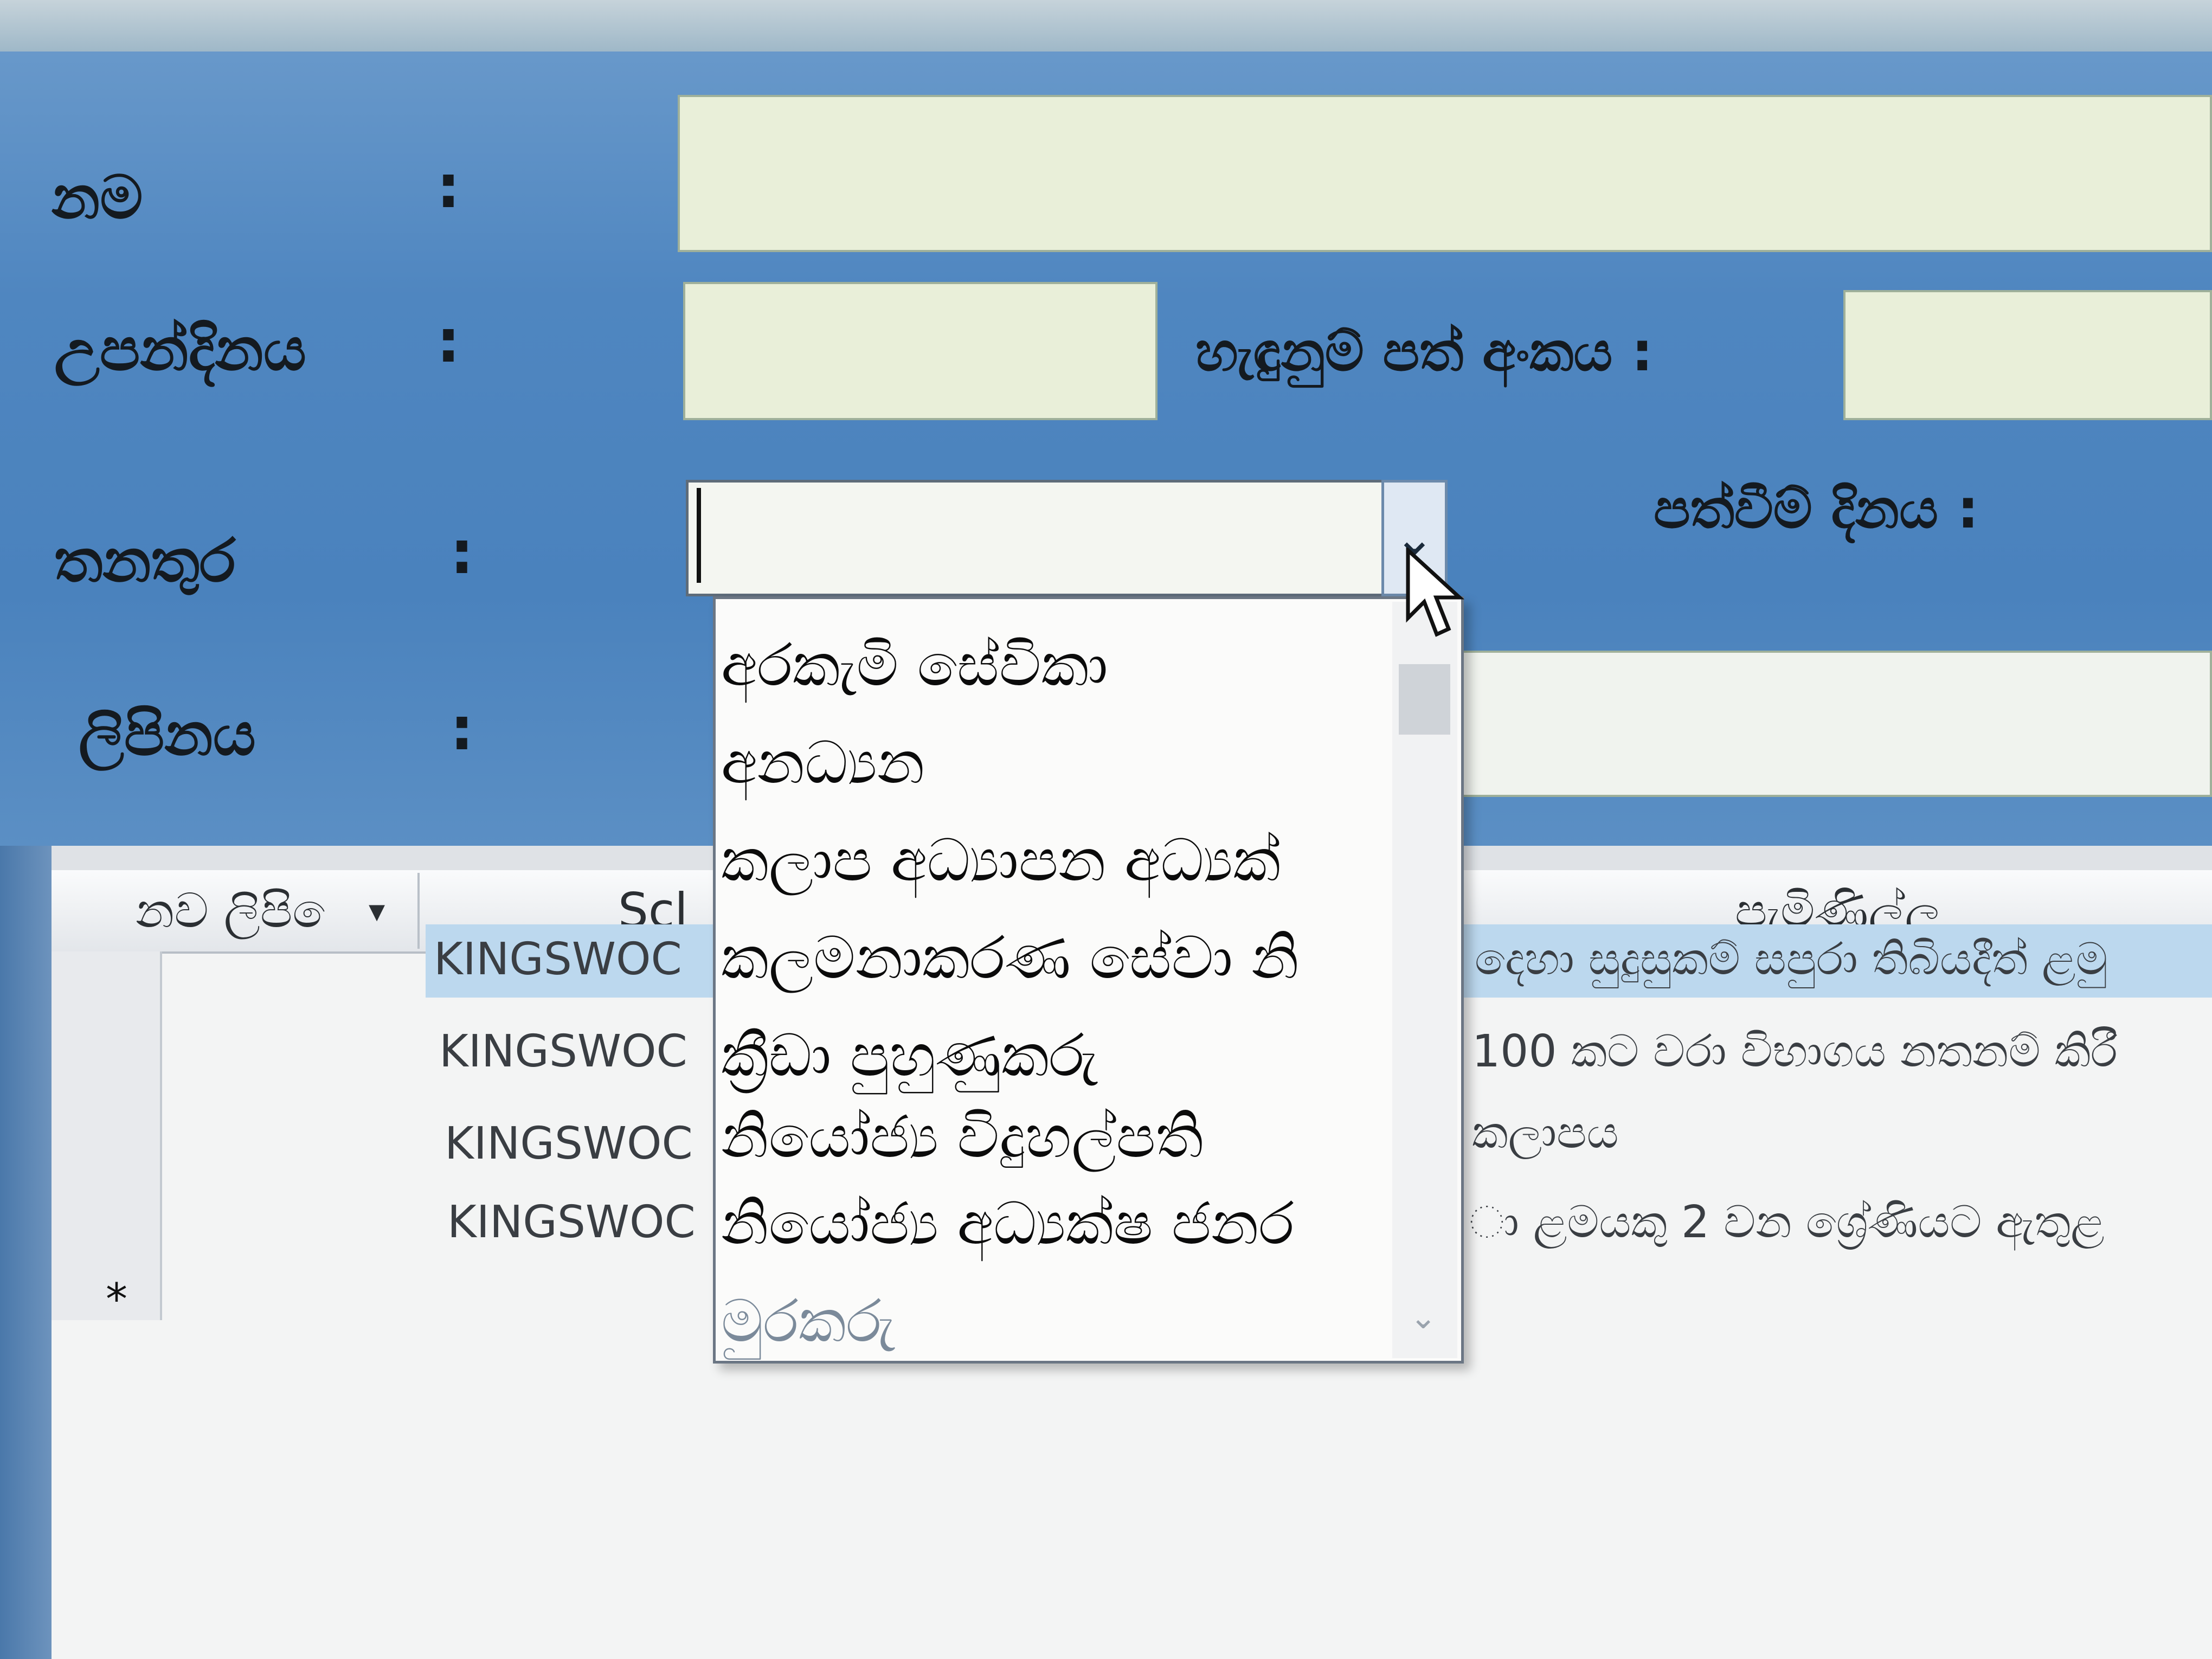 Image resolution: width=2212 pixels, height=1659 pixels. I want to click on dob-colon: :, so click(448, 341).